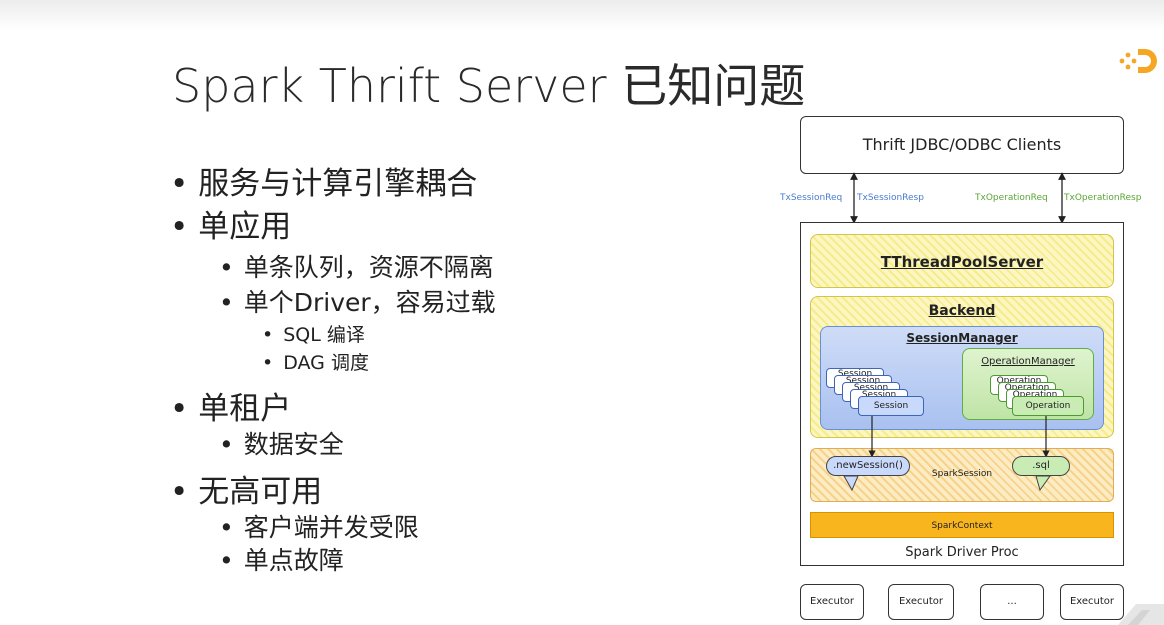  Describe the element at coordinates (260, 492) in the screenshot. I see `bullet-text: 无高可用` at that location.